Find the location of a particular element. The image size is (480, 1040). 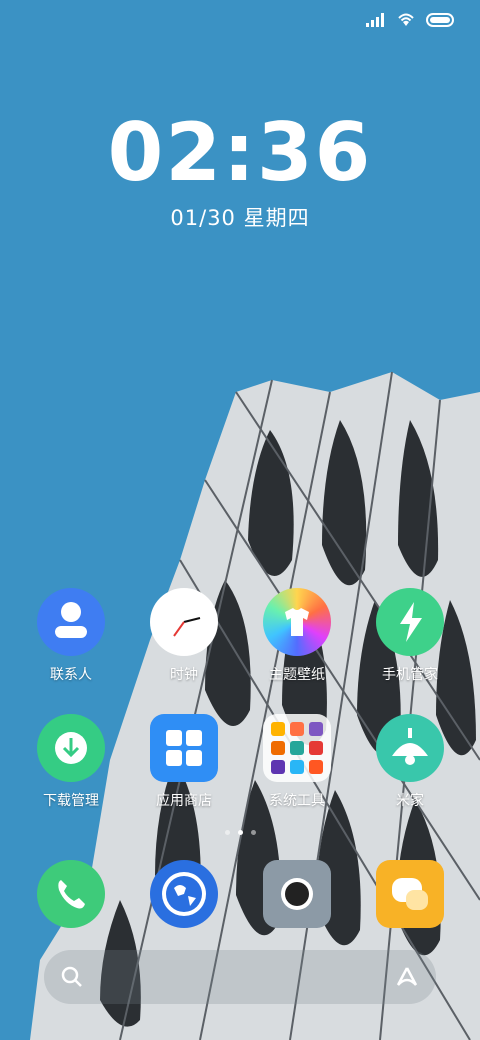

app-label: 应用商店 is located at coordinates (184, 801).